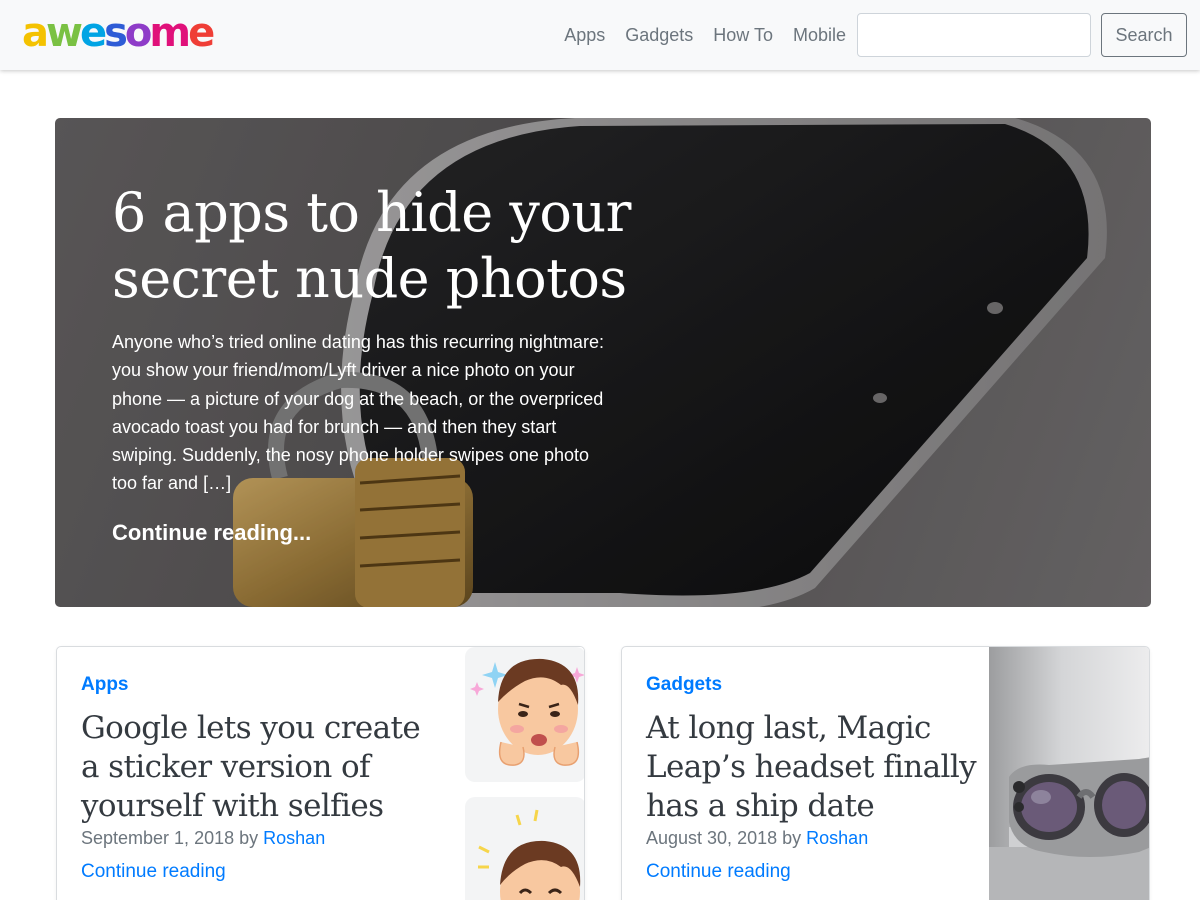 The width and height of the screenshot is (1200, 900). Describe the element at coordinates (705, 35) in the screenshot. I see `nav-links: Apps Gadgets How To Mobile` at that location.